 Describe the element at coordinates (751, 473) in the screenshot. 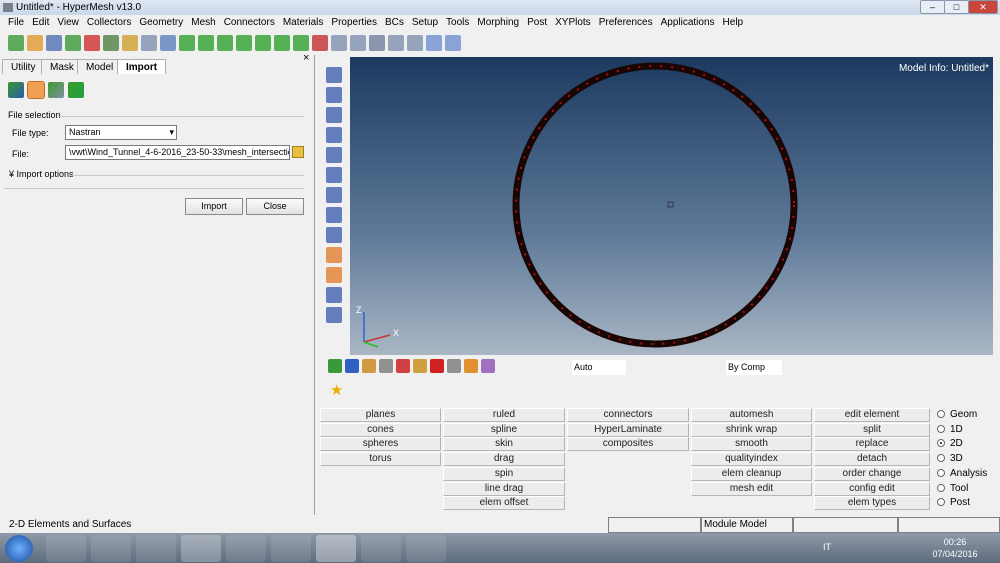

I see `panel-button-elem-cleanup: elem cleanup` at that location.